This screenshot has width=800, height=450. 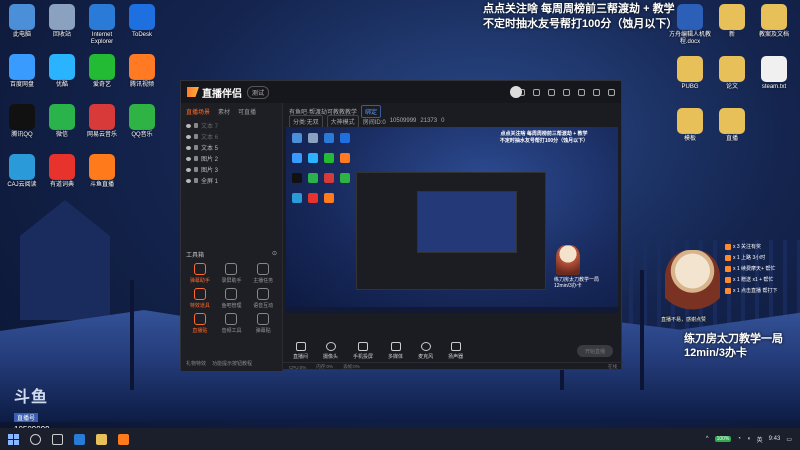 What do you see at coordinates (342, 121) in the screenshot?
I see `mode-tag: 大神模式` at bounding box center [342, 121].